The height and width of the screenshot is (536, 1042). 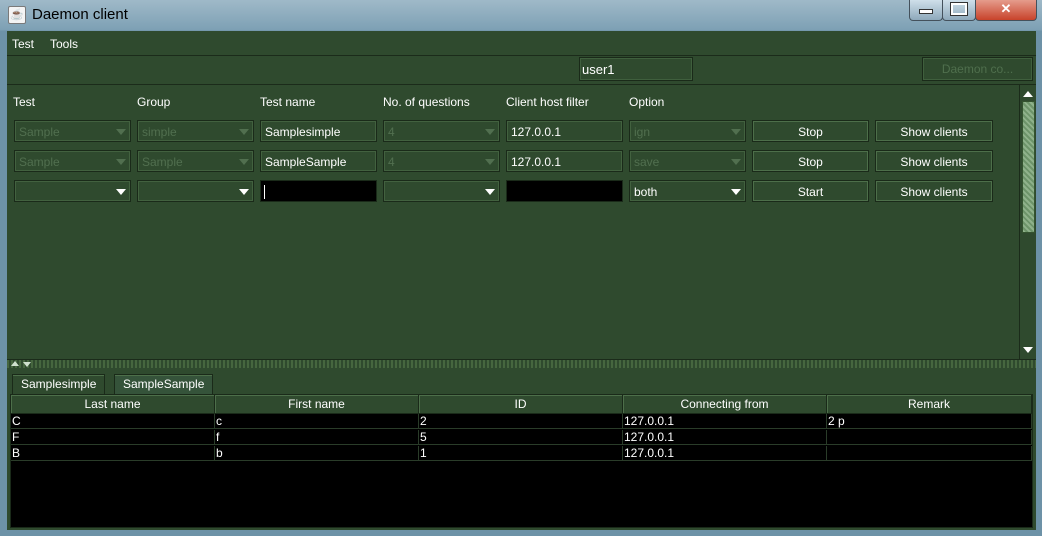 I want to click on option-combo: both, so click(x=687, y=191).